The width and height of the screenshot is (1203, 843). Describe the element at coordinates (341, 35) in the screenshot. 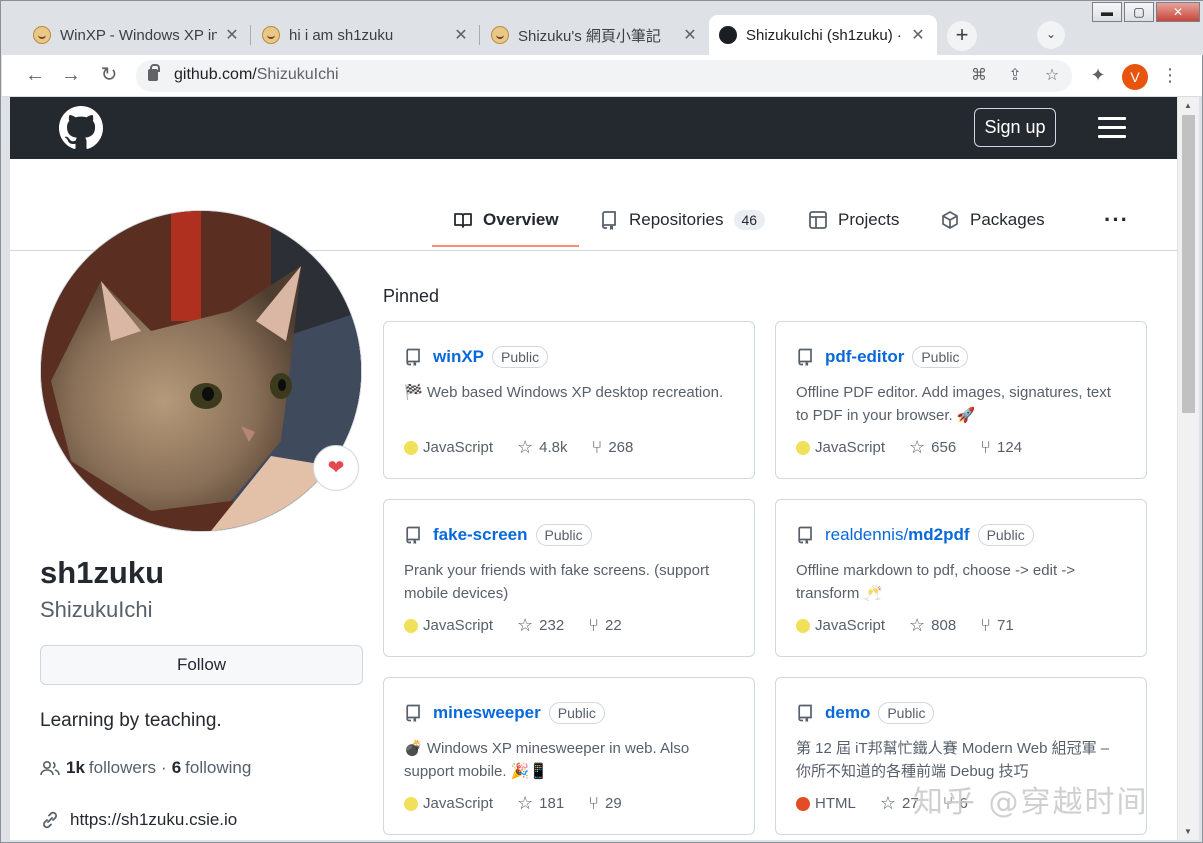

I see `tab-title: hi i am sh1zuku` at that location.